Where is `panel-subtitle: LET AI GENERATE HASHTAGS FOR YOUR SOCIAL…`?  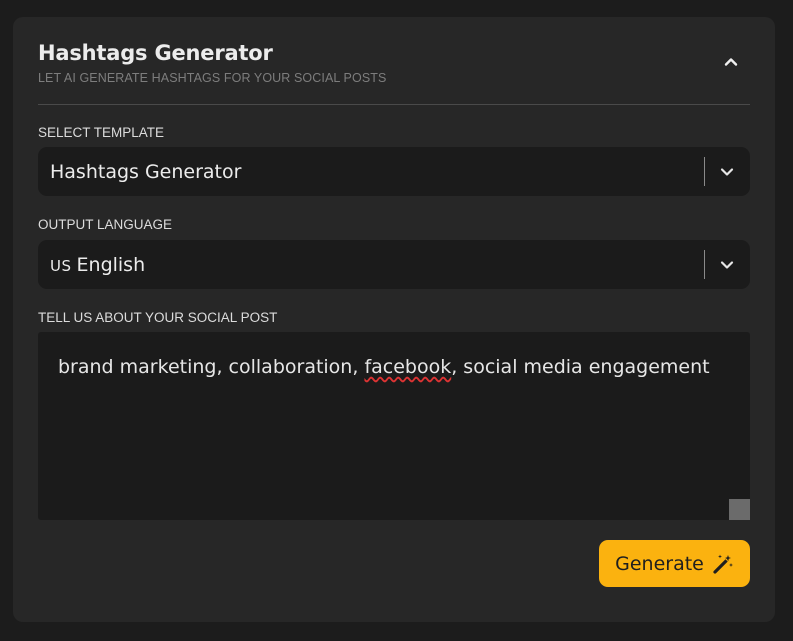 panel-subtitle: LET AI GENERATE HASHTAGS FOR YOUR SOCIAL… is located at coordinates (212, 78).